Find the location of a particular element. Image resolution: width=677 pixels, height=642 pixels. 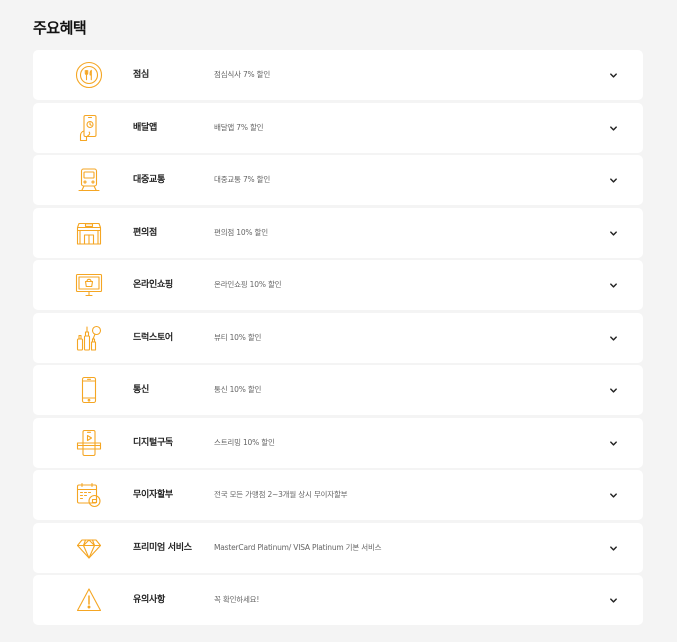

benefit-row-convenience-store: 편의점 편의점 10% 할인 is located at coordinates (338, 232).